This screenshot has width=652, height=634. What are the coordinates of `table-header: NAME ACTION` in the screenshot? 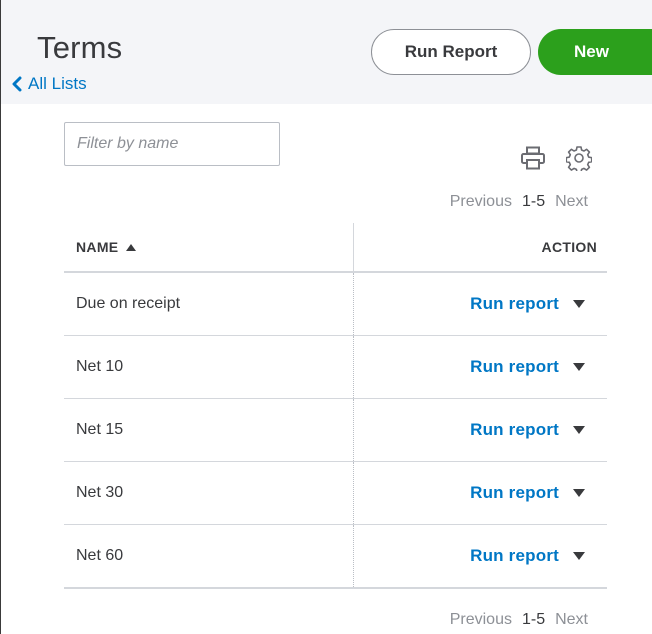 It's located at (335, 248).